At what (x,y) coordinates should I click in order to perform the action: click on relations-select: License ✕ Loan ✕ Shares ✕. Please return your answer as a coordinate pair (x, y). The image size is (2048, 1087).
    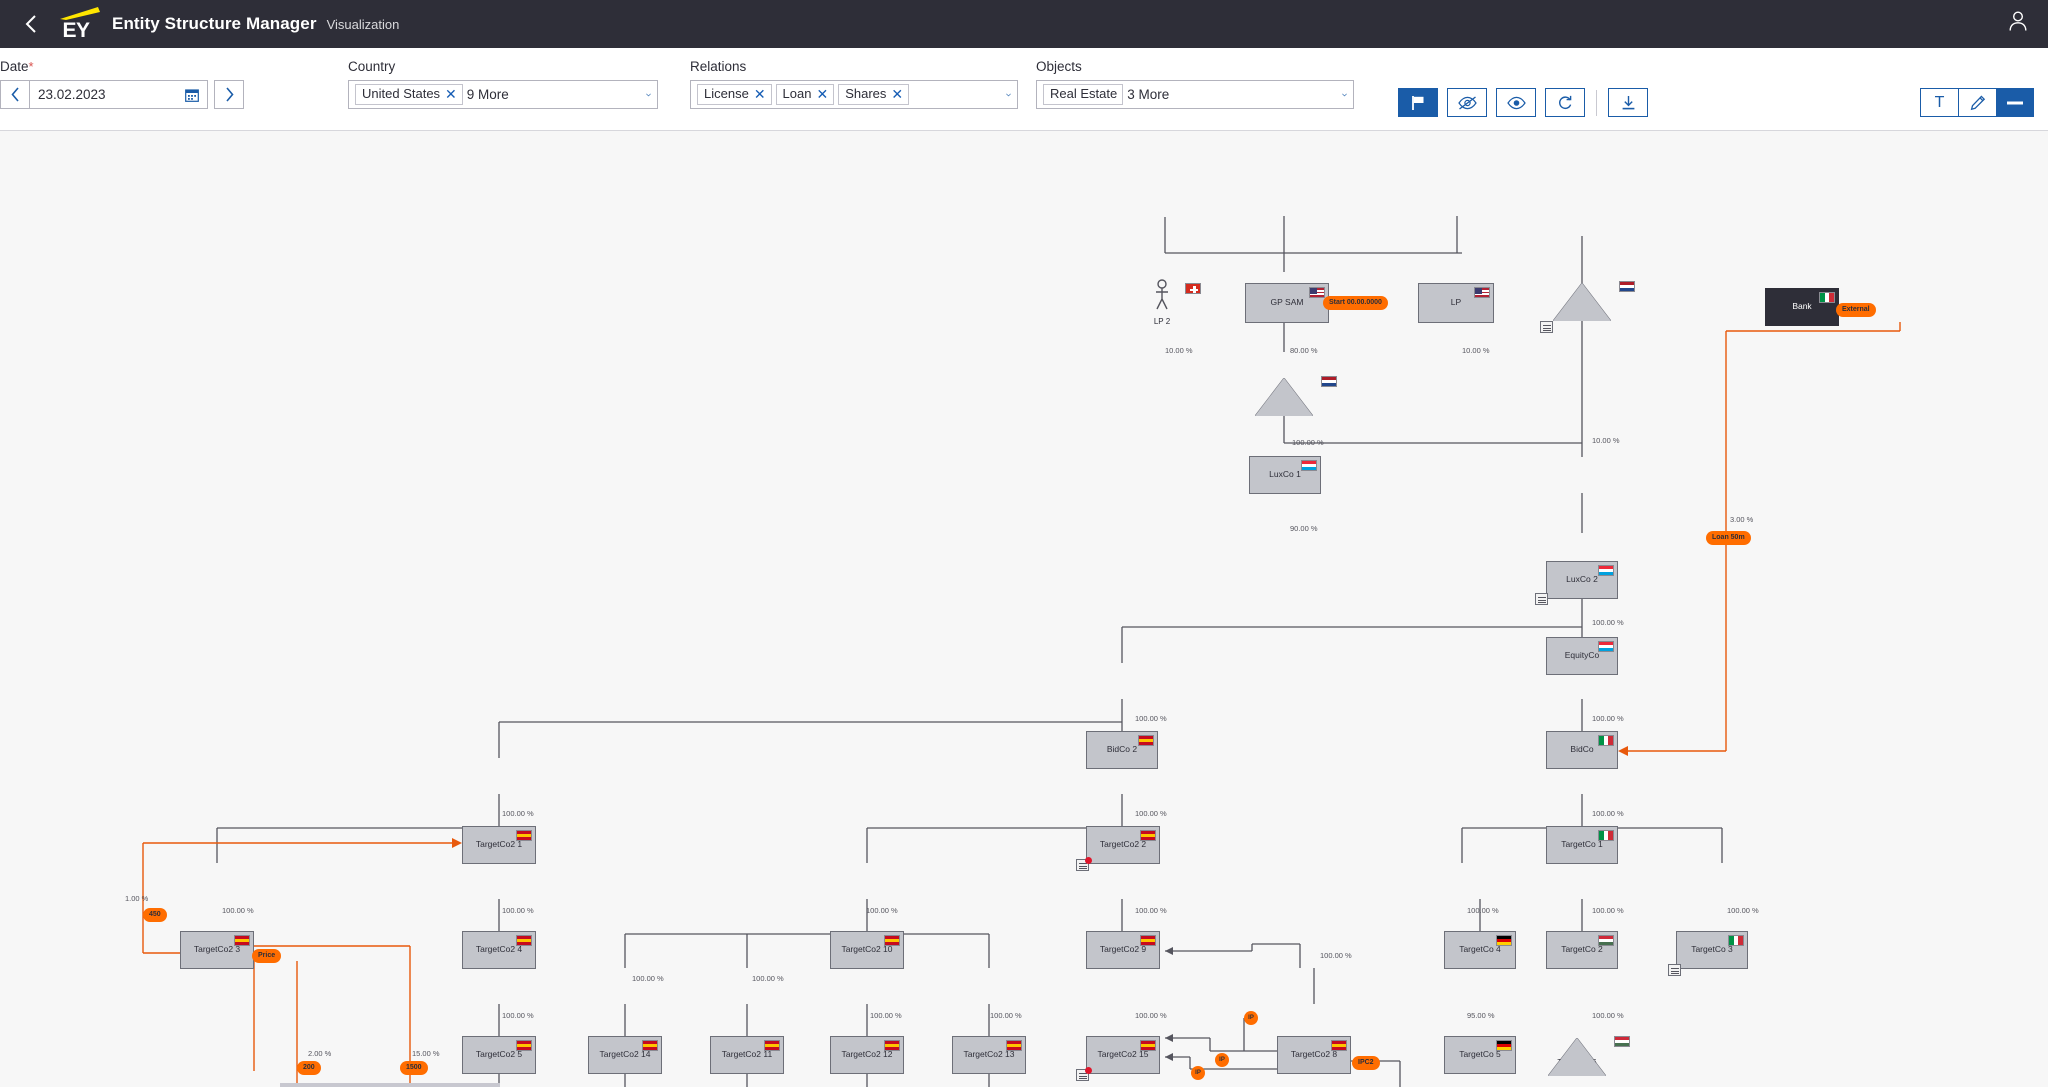
    Looking at the image, I should click on (854, 94).